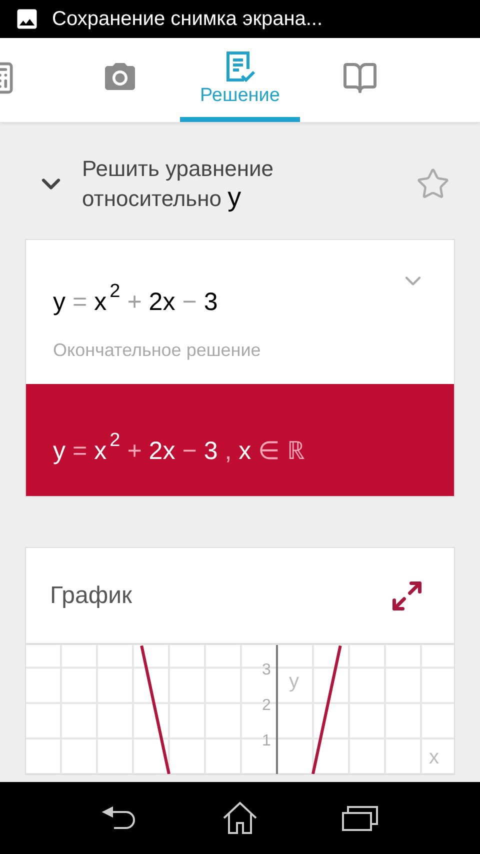 This screenshot has height=854, width=480. What do you see at coordinates (407, 595) in the screenshot?
I see `expand-icon` at bounding box center [407, 595].